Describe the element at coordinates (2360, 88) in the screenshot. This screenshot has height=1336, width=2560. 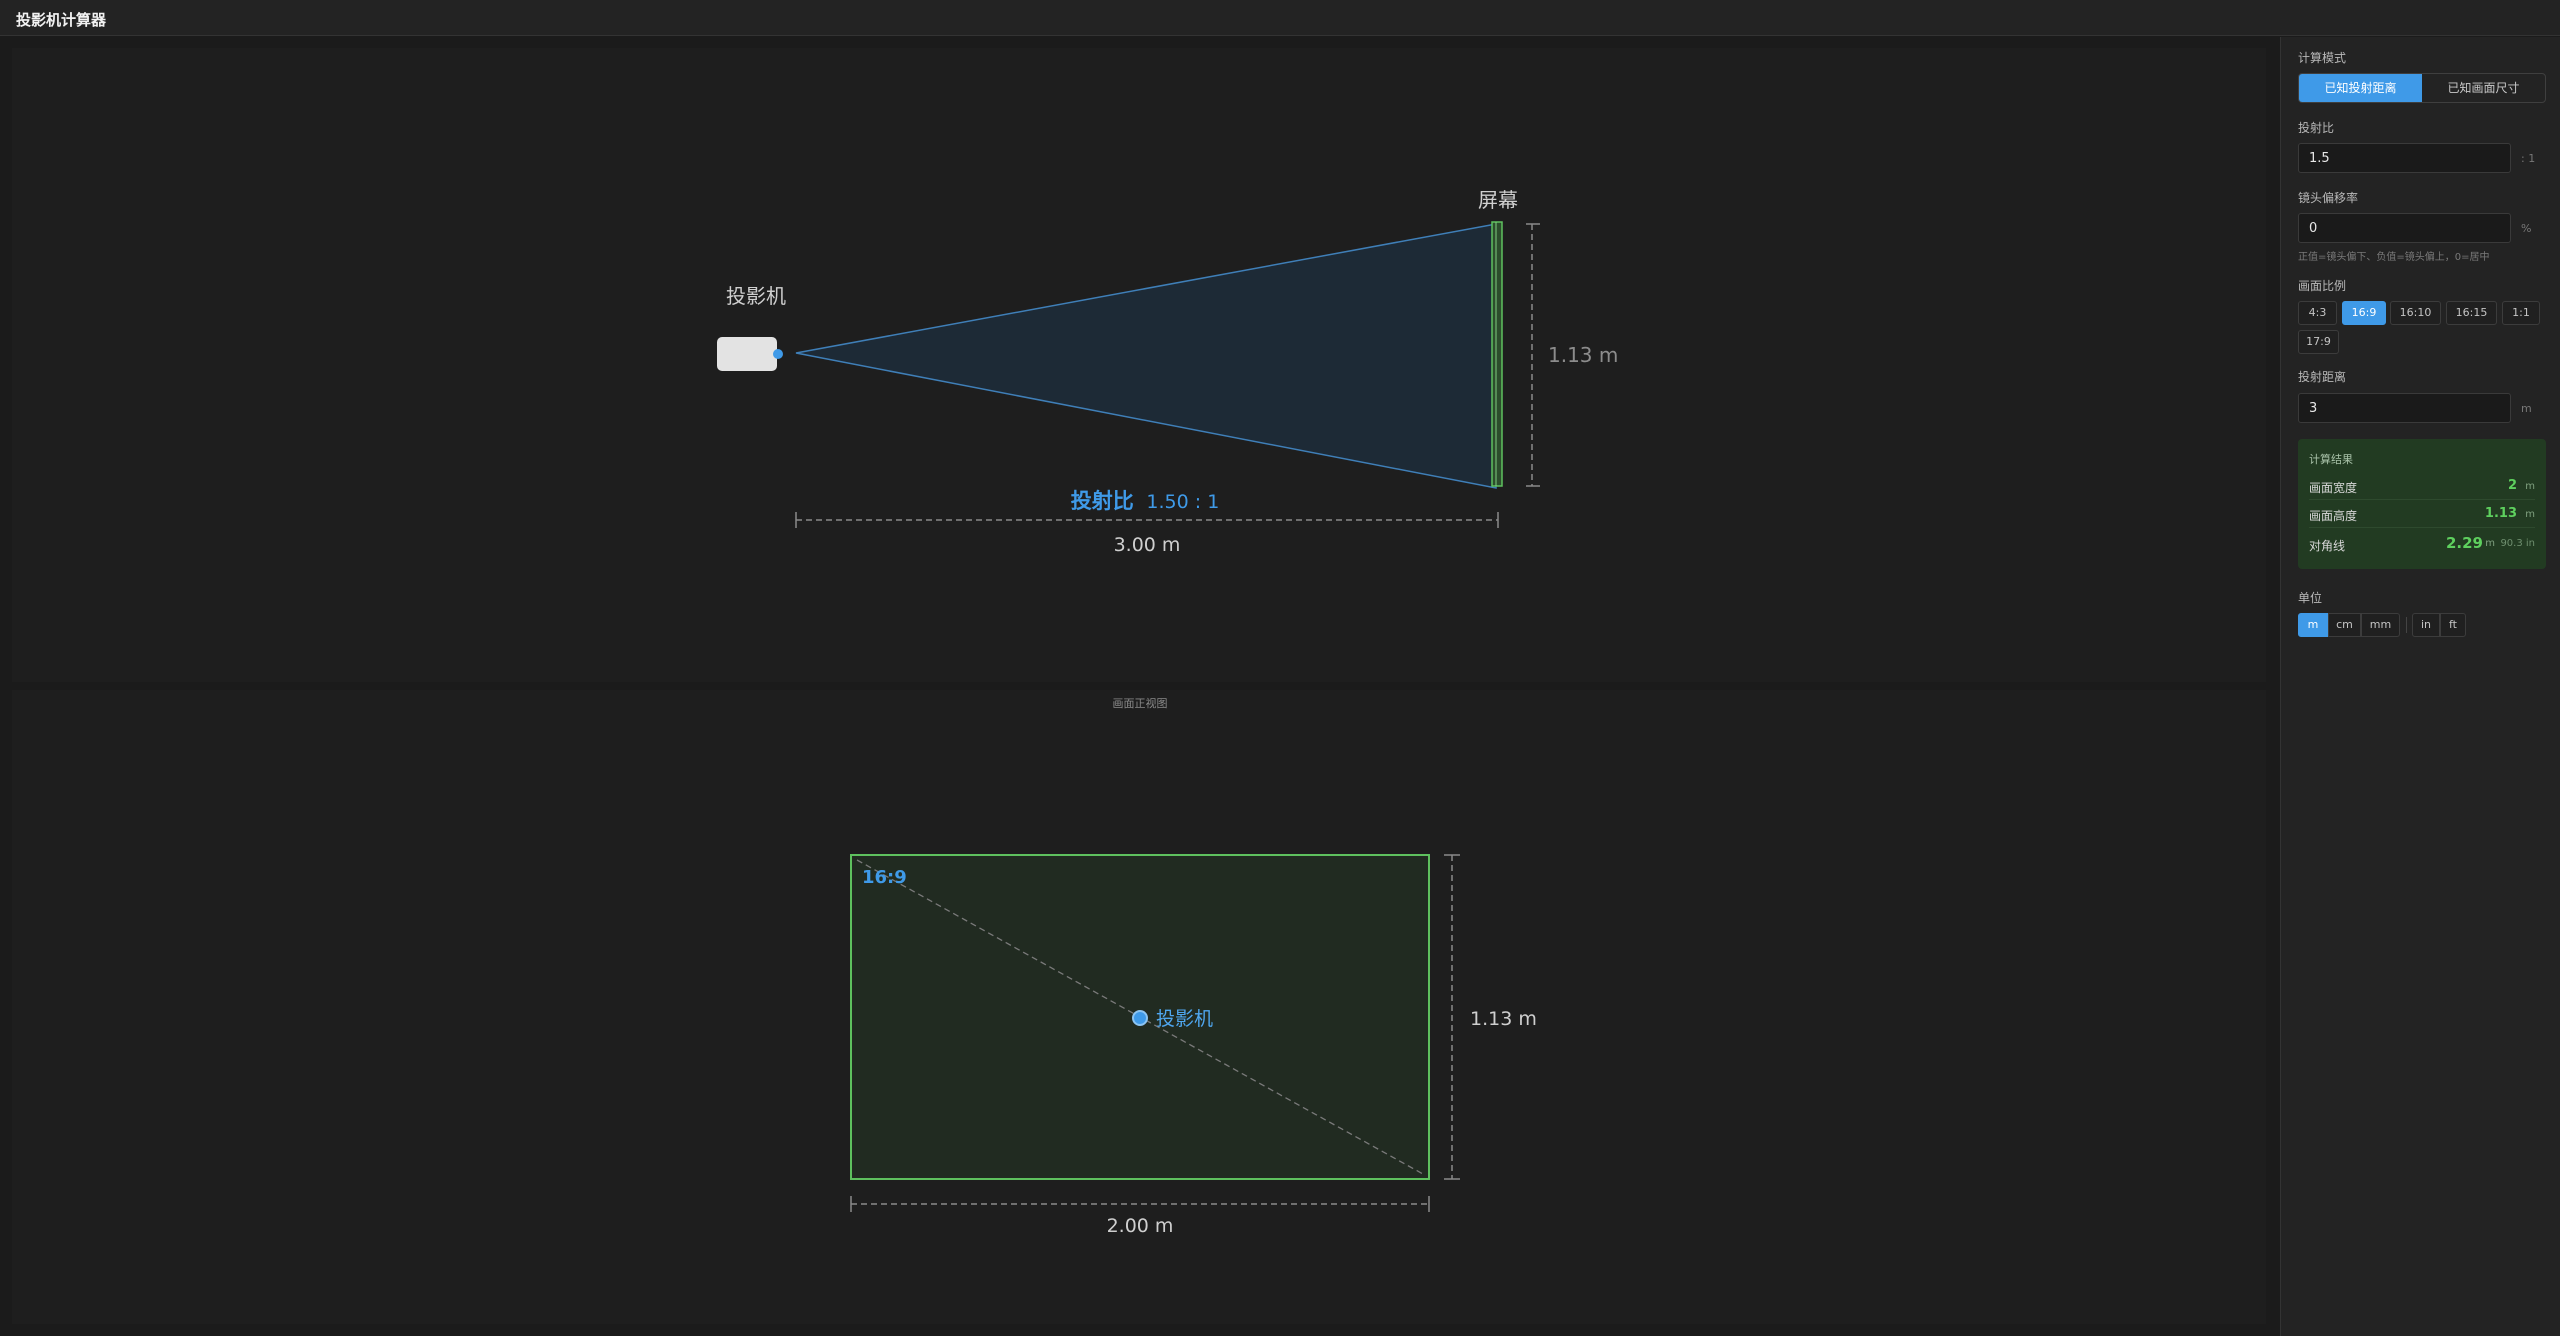
I see `mode-option-known-distance: 已知投射距离` at that location.